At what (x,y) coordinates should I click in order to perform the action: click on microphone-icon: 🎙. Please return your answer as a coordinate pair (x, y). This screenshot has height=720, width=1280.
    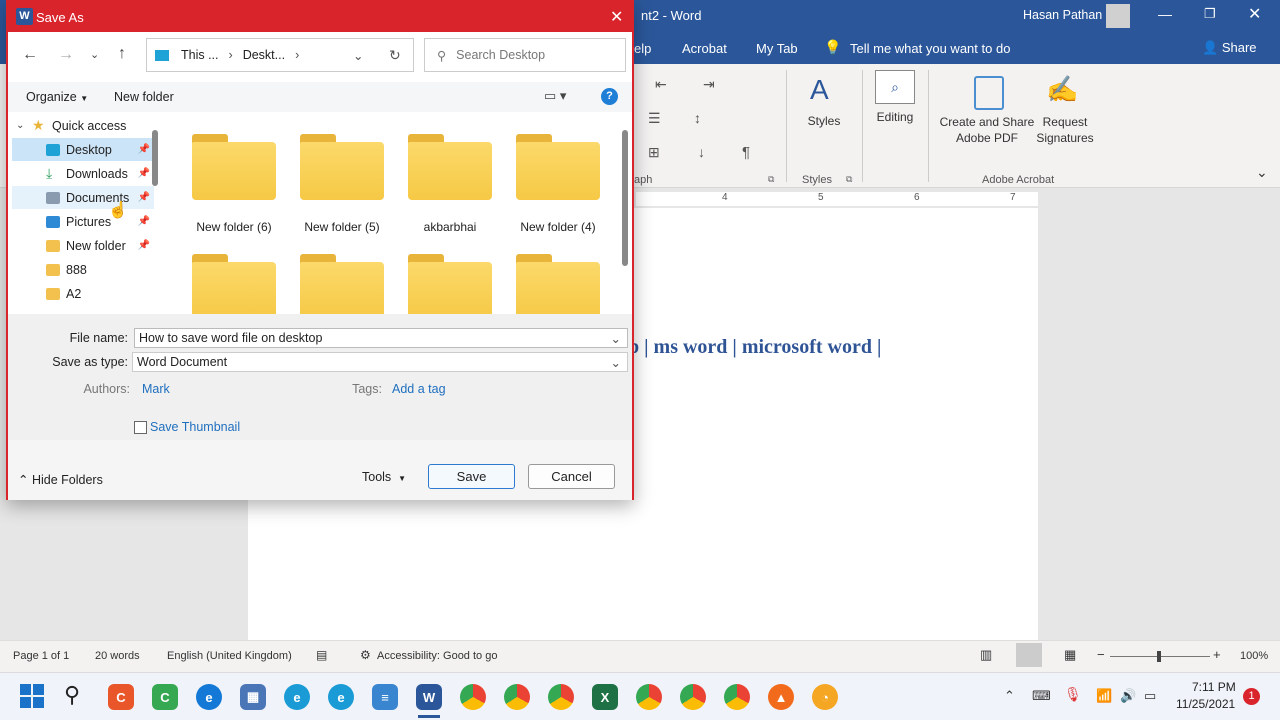
    Looking at the image, I should click on (1073, 694).